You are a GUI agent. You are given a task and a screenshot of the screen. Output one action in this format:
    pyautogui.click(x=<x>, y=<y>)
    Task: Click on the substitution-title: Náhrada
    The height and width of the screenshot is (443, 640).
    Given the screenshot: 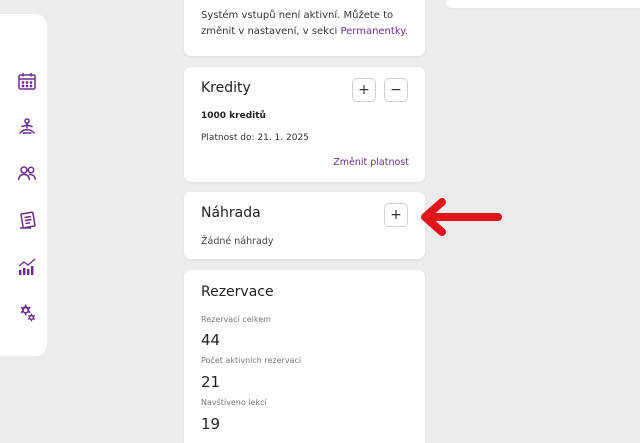 What is the action you would take?
    pyautogui.click(x=231, y=213)
    